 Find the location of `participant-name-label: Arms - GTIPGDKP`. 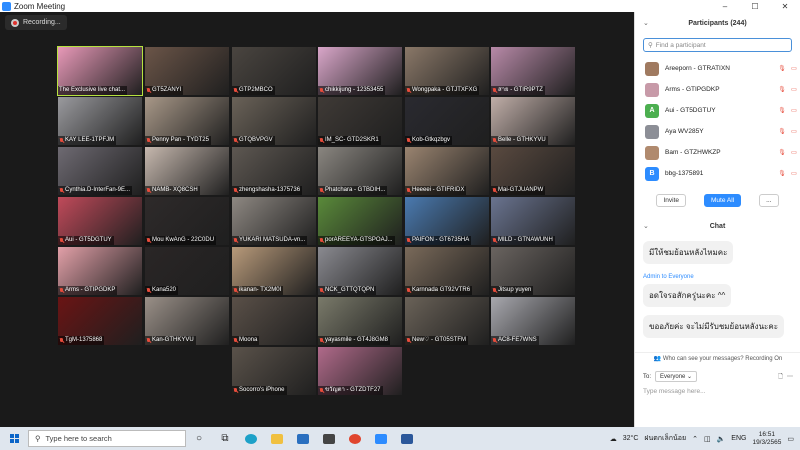

participant-name-label: Arms - GTIPGDKP is located at coordinates (88, 290).